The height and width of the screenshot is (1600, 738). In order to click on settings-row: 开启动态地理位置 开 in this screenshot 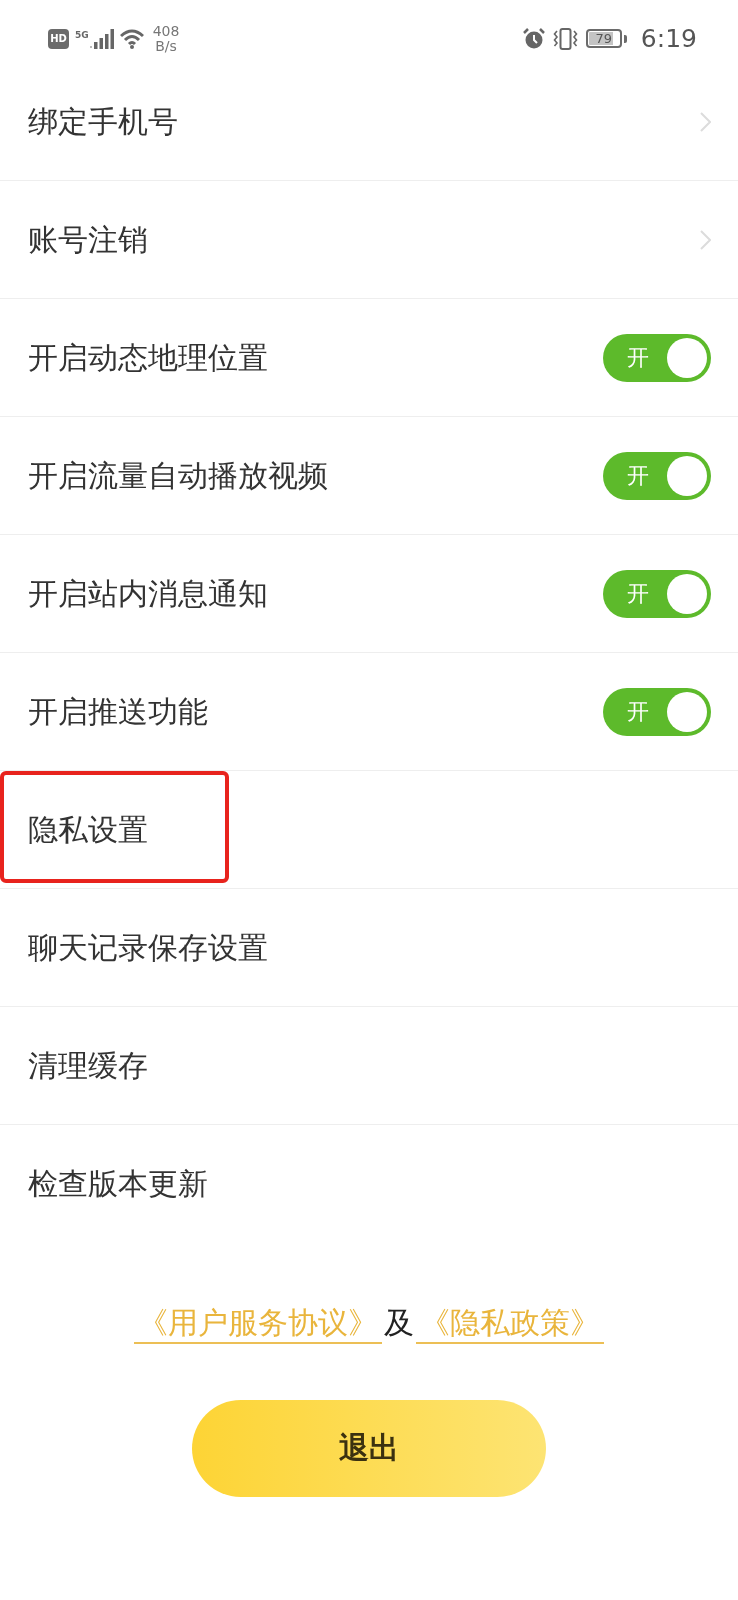, I will do `click(369, 358)`.